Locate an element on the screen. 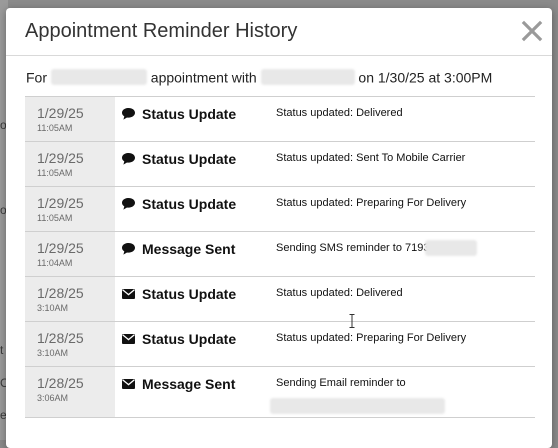 Image resolution: width=558 pixels, height=448 pixels. event-detail: Sending SMS reminder to 7193 is located at coordinates (353, 248).